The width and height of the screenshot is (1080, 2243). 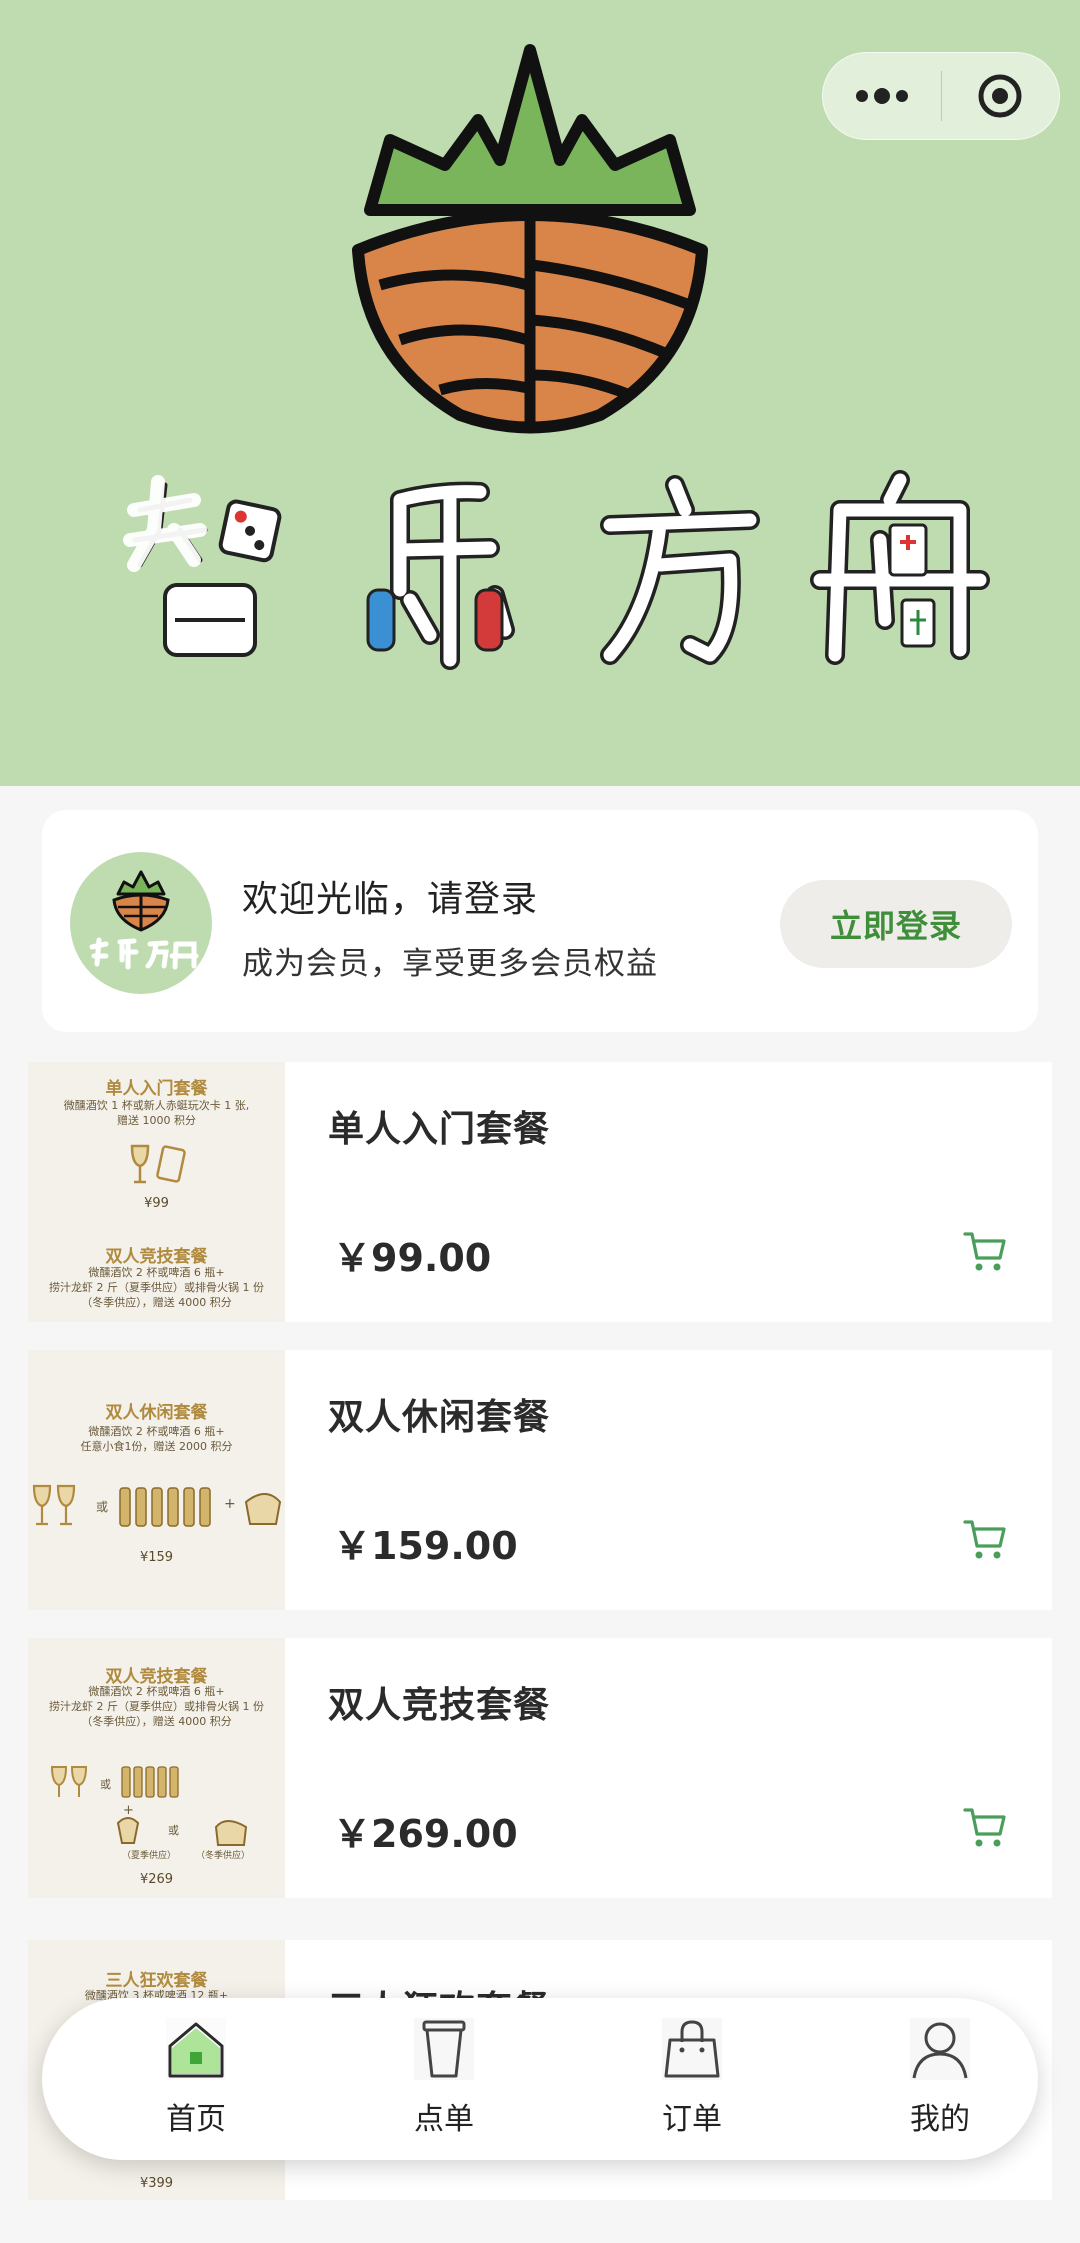 What do you see at coordinates (440, 575) in the screenshot?
I see `brand-char-le-icon` at bounding box center [440, 575].